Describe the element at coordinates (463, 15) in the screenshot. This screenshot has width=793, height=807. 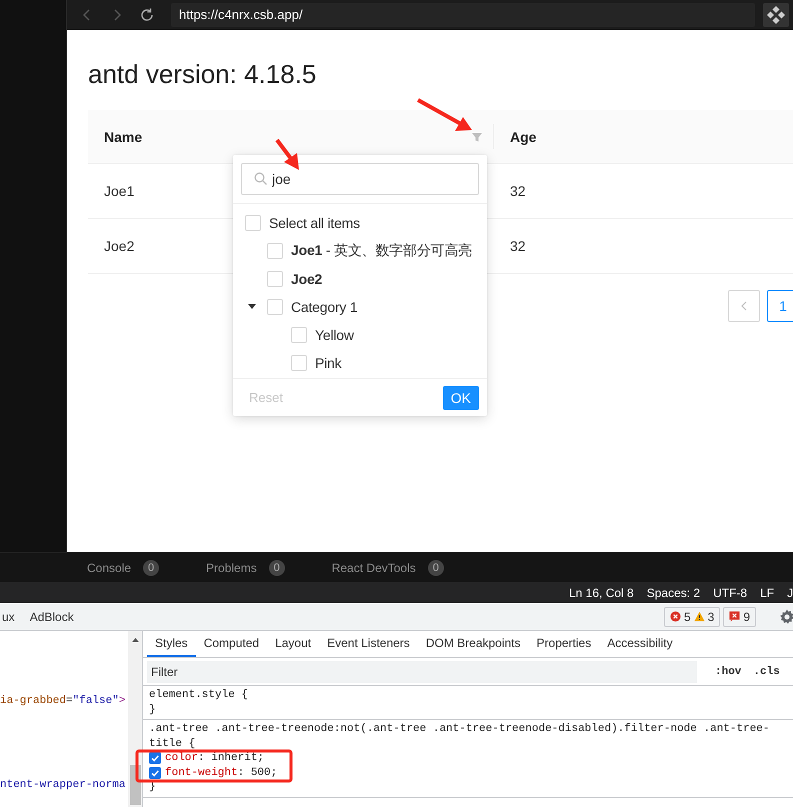
I see `url-field: https://c4nrx.csb.app/` at that location.